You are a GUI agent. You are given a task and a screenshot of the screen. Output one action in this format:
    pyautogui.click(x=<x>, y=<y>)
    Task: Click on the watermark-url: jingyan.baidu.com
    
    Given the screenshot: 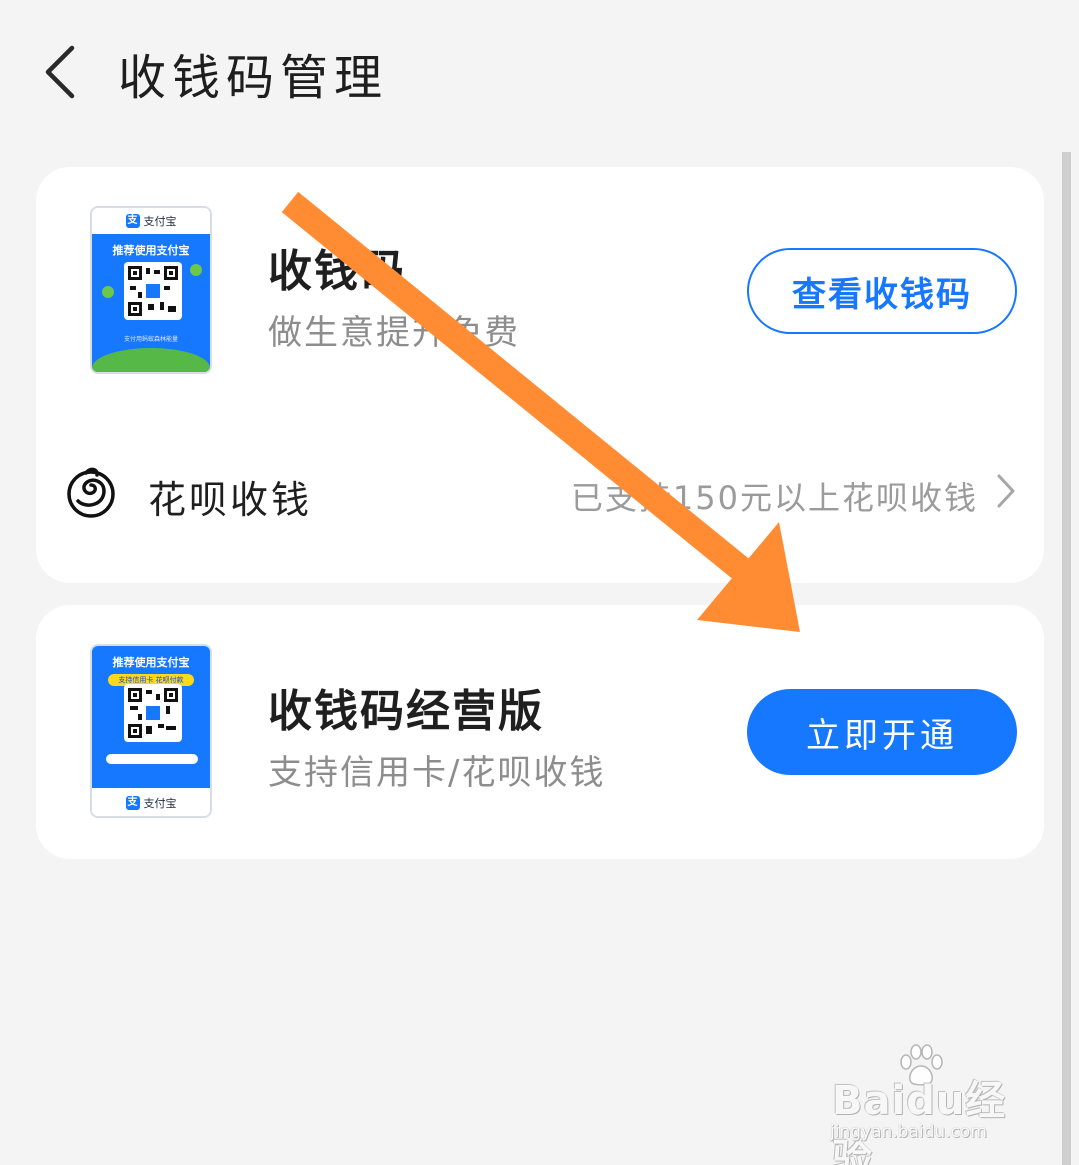 What is the action you would take?
    pyautogui.click(x=908, y=1132)
    